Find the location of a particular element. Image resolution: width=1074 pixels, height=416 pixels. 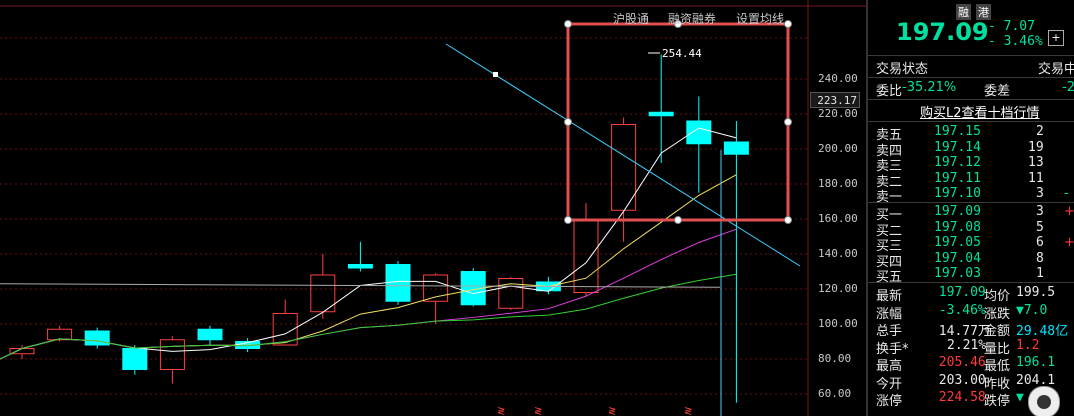

stat-value: 2.21% is located at coordinates (967, 345).